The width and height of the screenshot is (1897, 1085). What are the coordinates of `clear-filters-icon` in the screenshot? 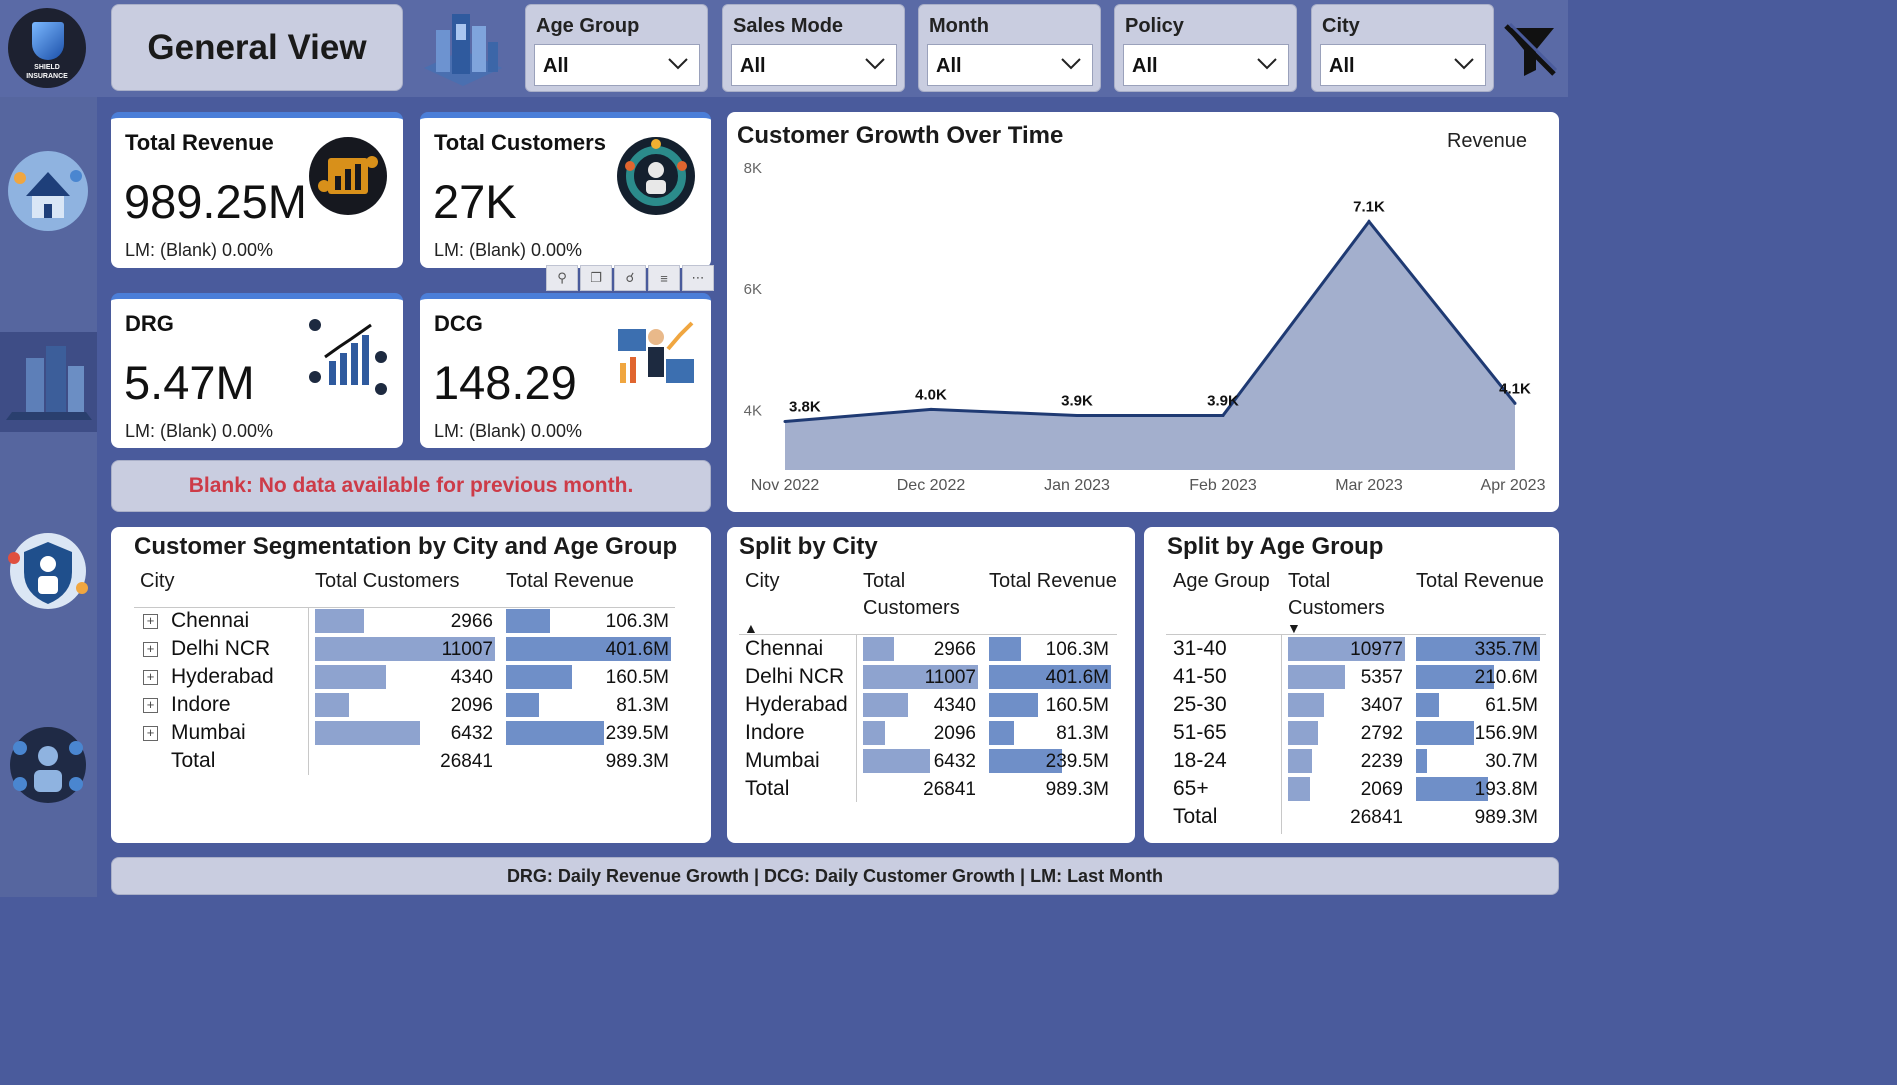 It's located at (1530, 50).